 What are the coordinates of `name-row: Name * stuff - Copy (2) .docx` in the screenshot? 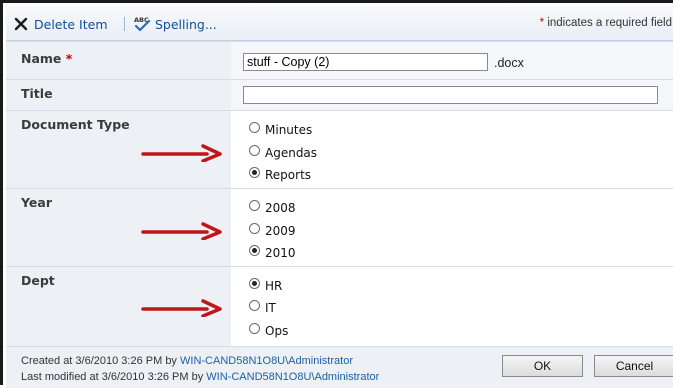 It's located at (339, 60).